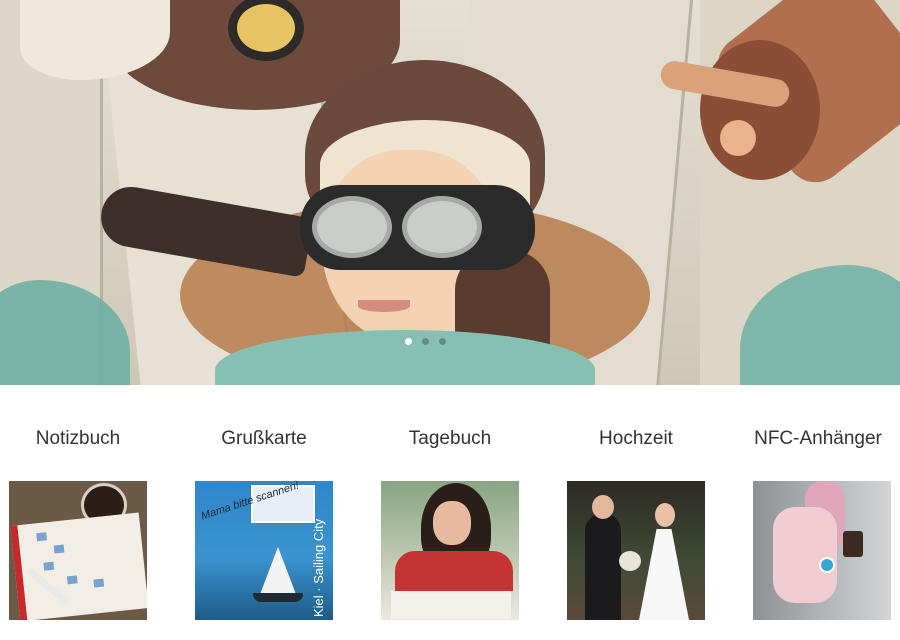  I want to click on groom, so click(603, 566).